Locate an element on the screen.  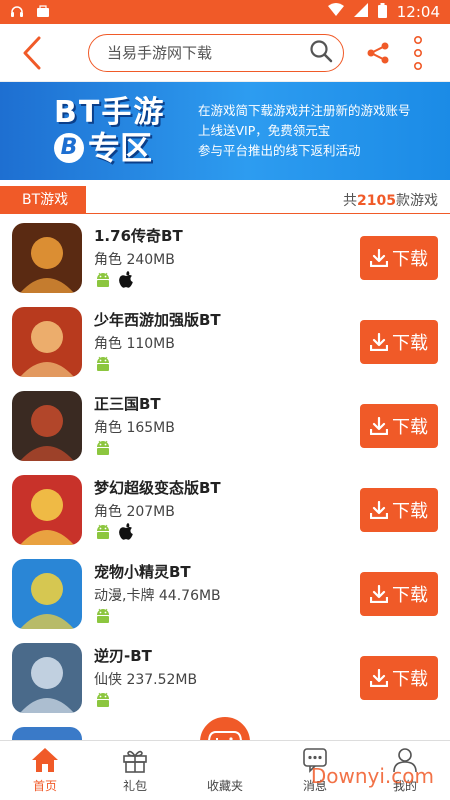
section-header: BT游戏 共2105款游戏 is located at coordinates (225, 199).